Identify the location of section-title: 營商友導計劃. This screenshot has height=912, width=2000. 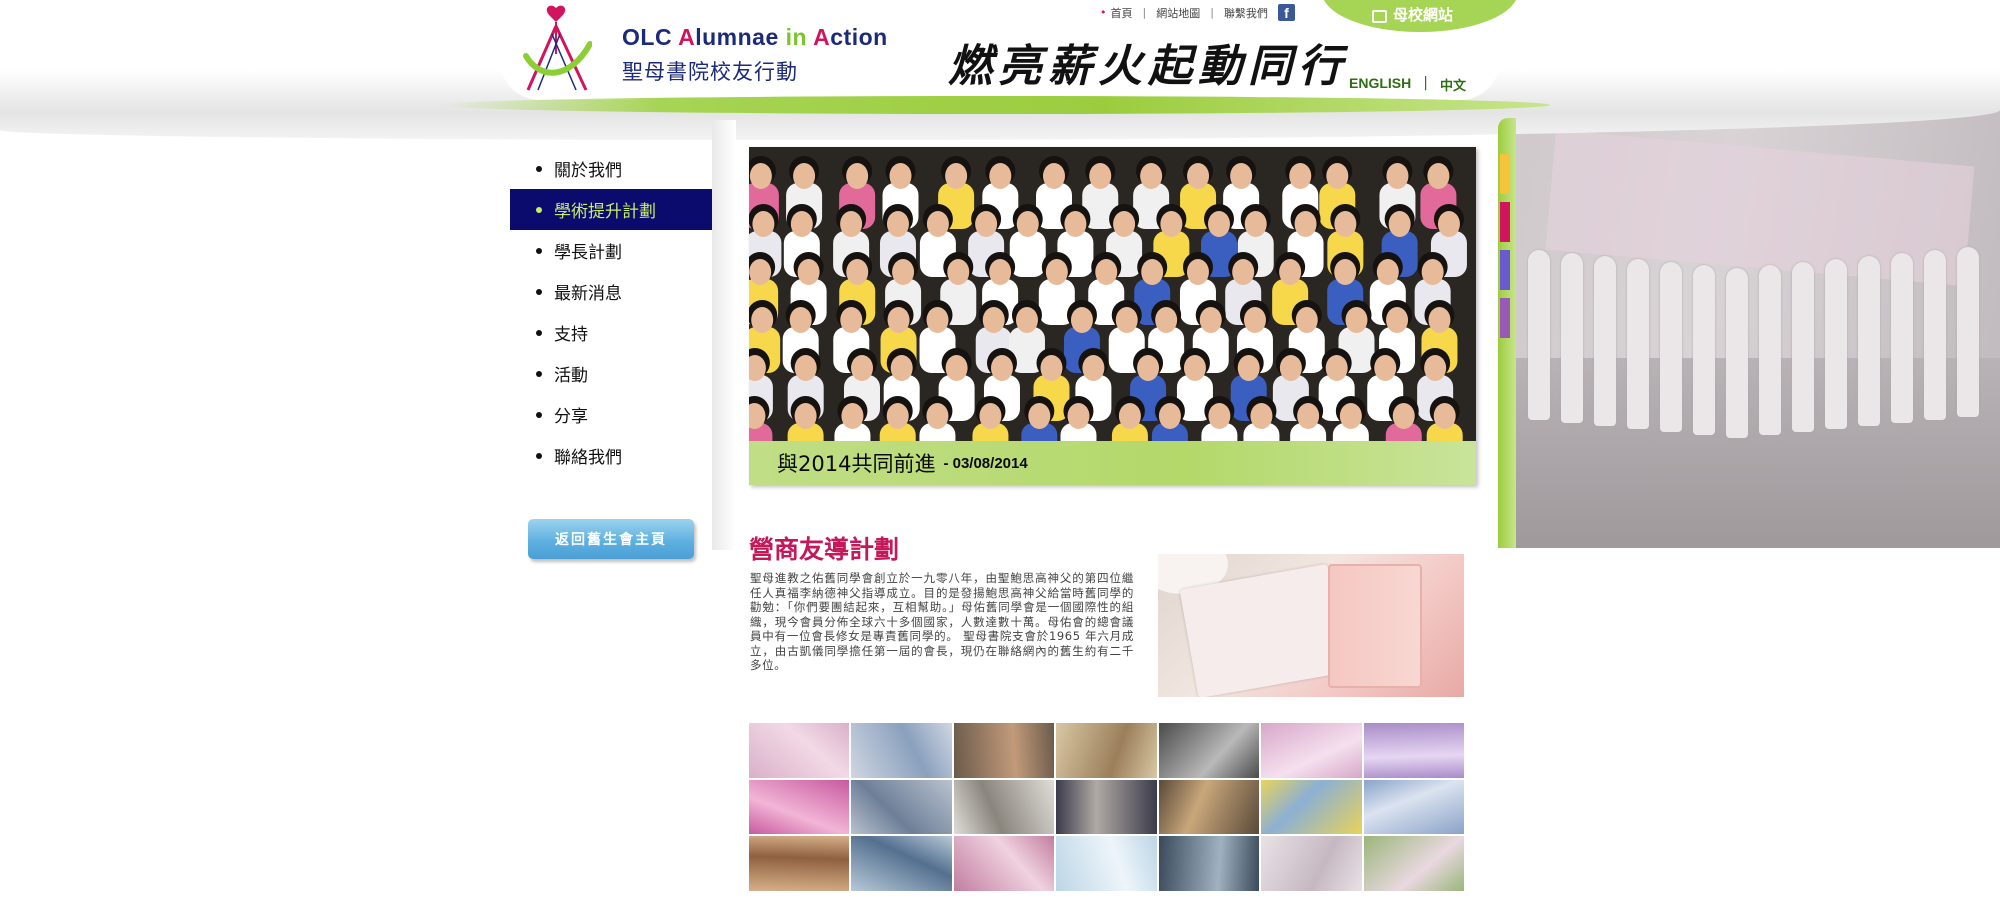
(824, 549).